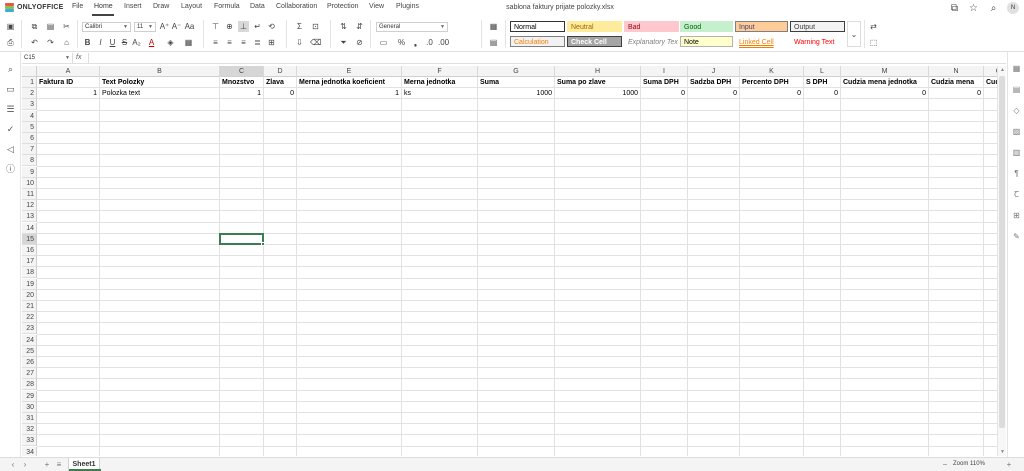  I want to click on column-header-a: A, so click(68, 71).